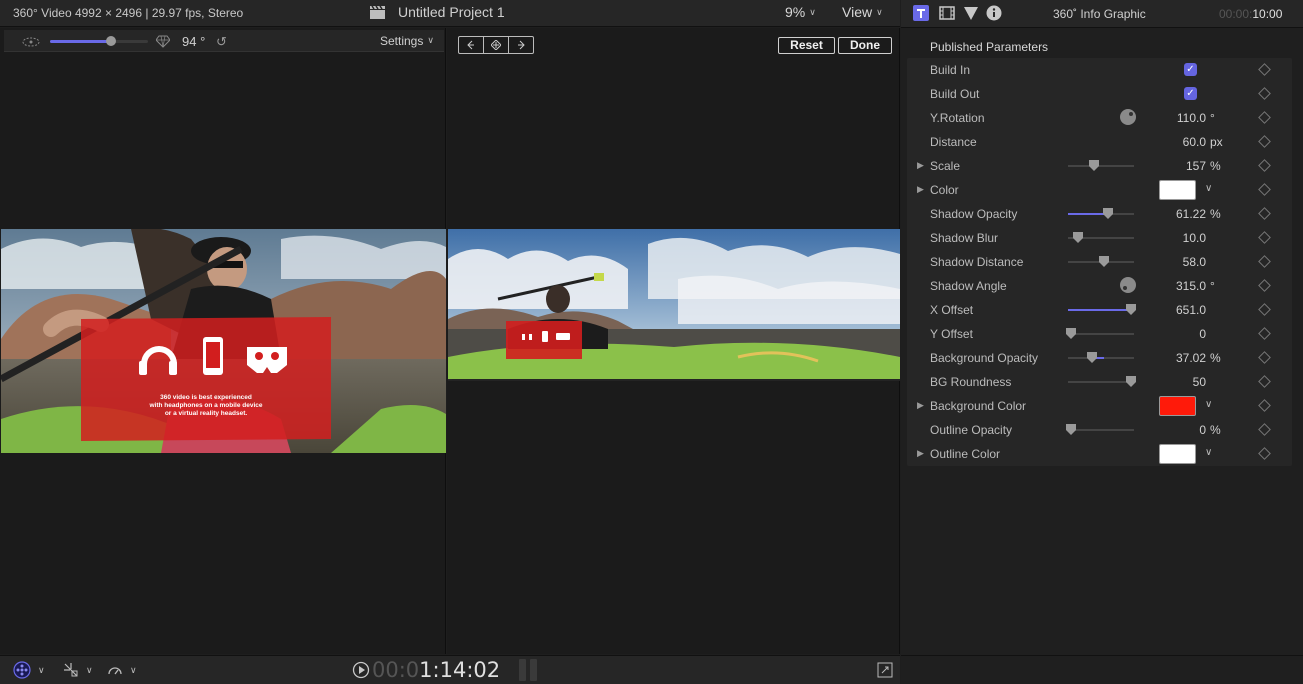  I want to click on param-value: 50, so click(1199, 382).